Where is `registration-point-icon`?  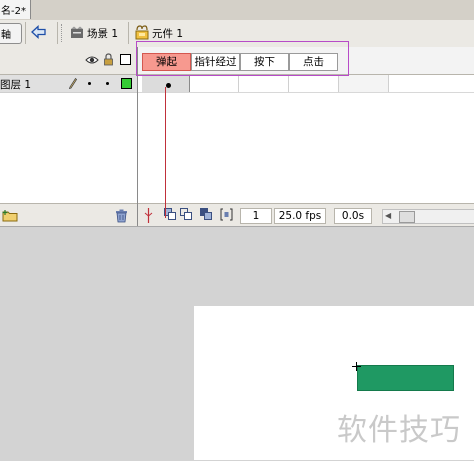
registration-point-icon is located at coordinates (356, 366).